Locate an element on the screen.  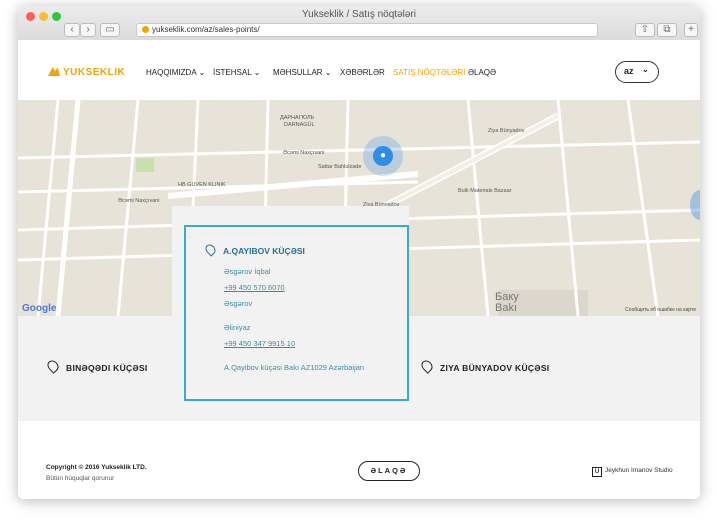
share-button: ⇧ is located at coordinates (645, 30).